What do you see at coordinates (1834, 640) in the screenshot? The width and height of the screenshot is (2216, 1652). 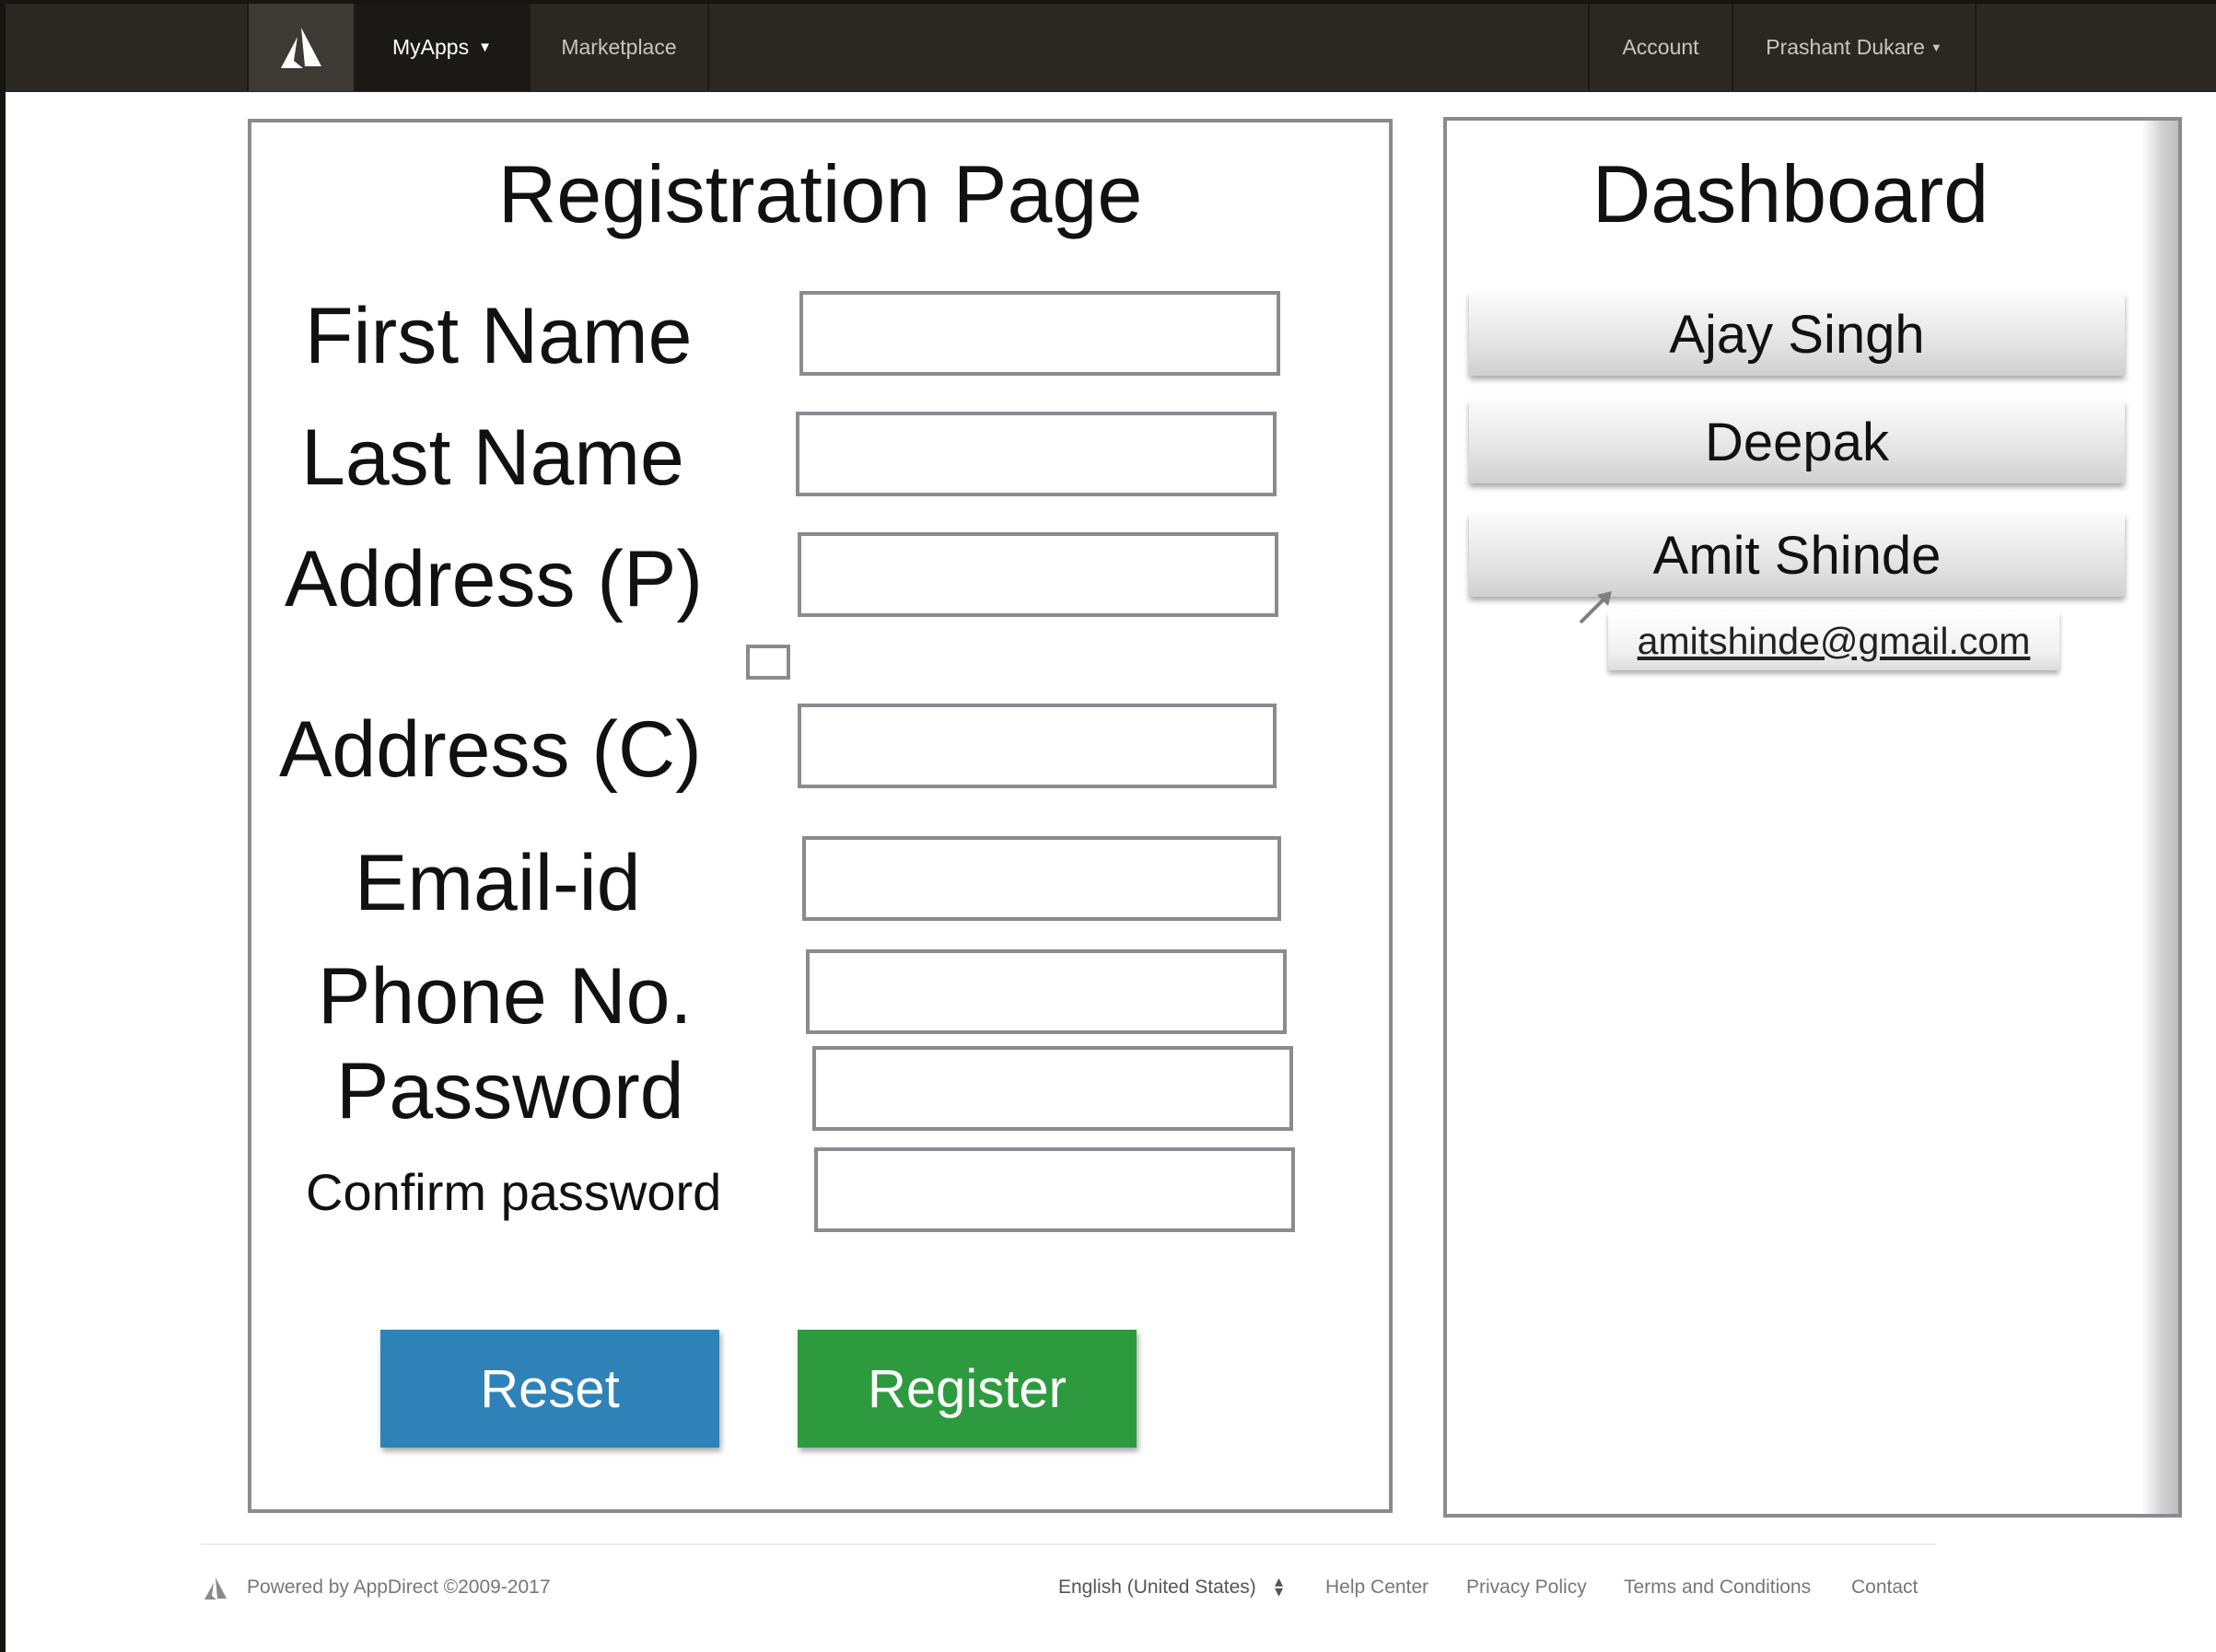 I see `email-tooltip-link: amitshinde@gmail.com` at bounding box center [1834, 640].